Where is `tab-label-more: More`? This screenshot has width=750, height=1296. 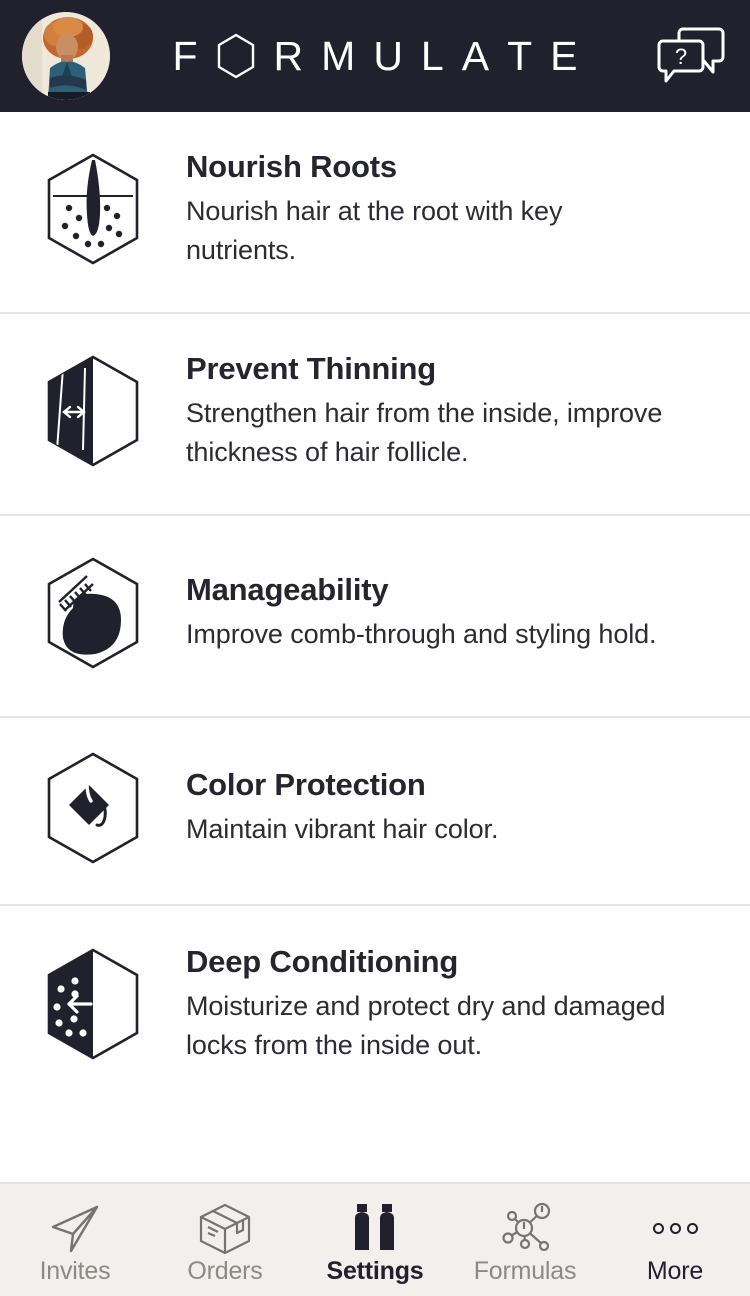
tab-label-more: More is located at coordinates (675, 1270).